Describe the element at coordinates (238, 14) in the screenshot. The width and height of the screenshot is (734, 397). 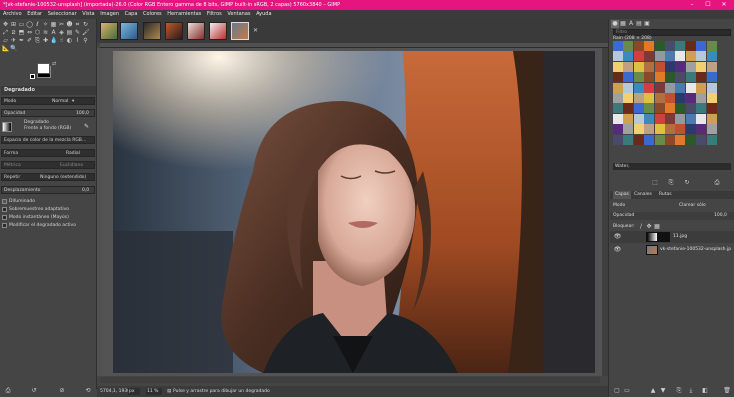
I see `menu-ventanas: Ventanas` at that location.